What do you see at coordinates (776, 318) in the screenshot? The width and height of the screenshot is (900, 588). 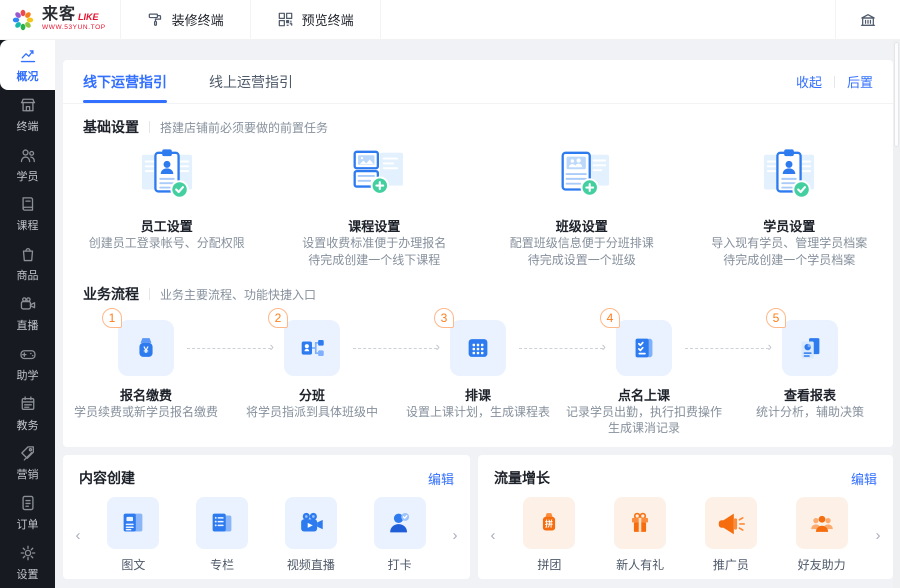 I see `step-number-badge: 5` at bounding box center [776, 318].